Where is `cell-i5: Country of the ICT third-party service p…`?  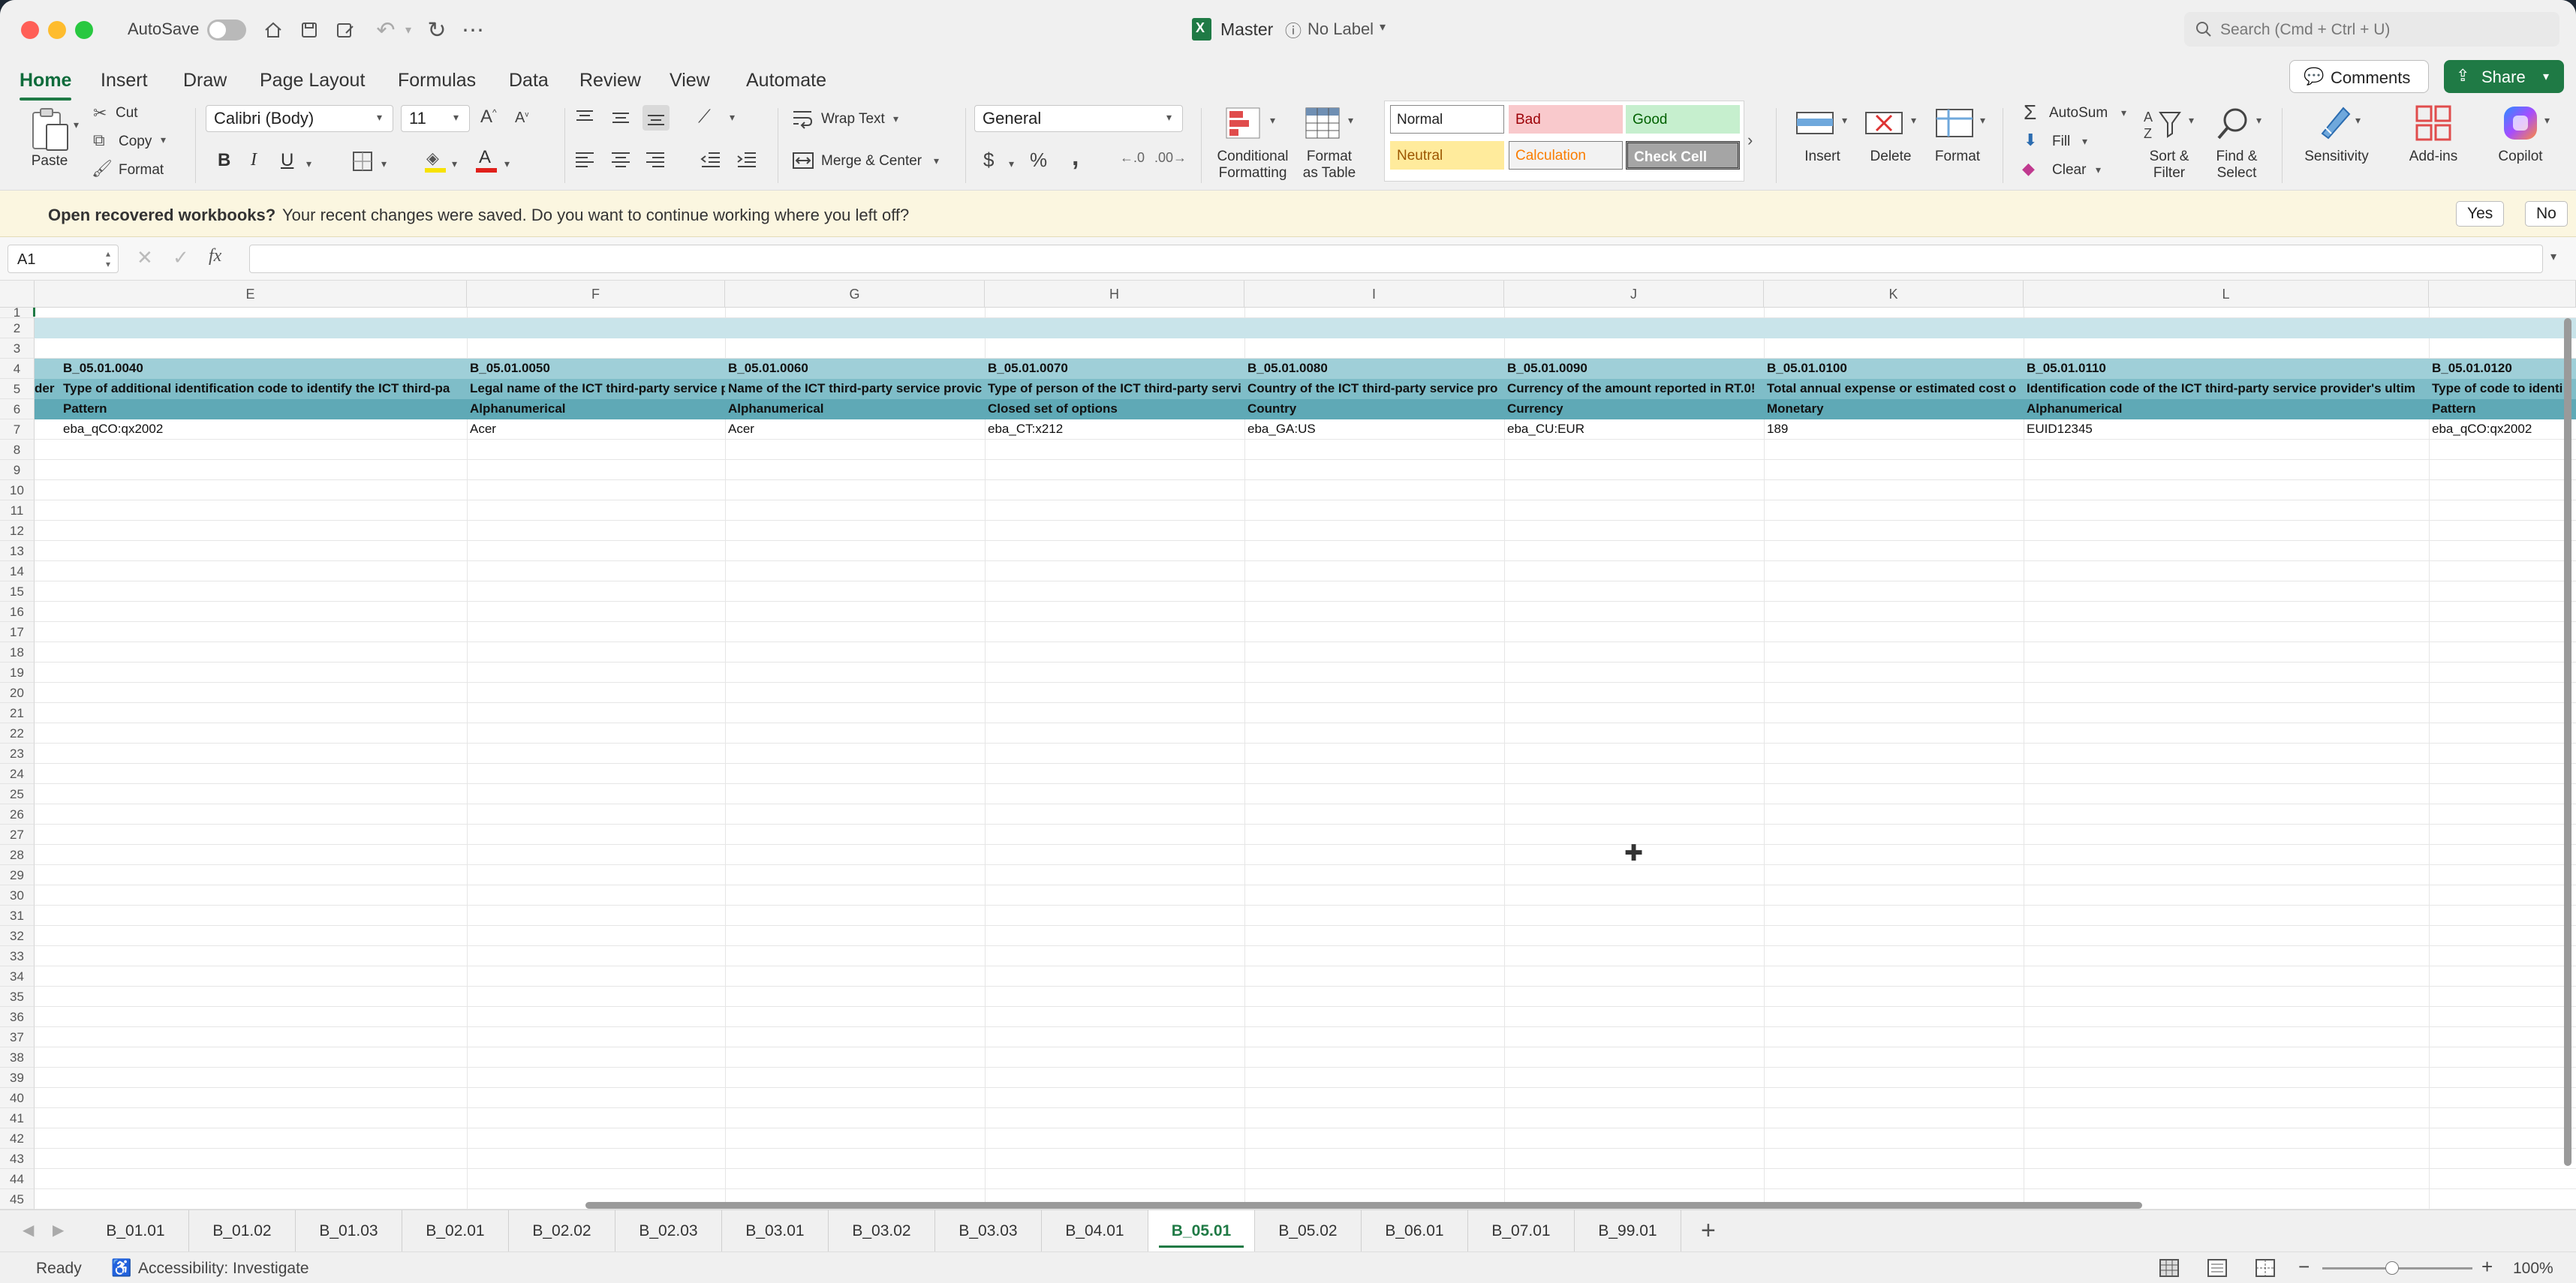 cell-i5: Country of the ICT third-party service p… is located at coordinates (1374, 389).